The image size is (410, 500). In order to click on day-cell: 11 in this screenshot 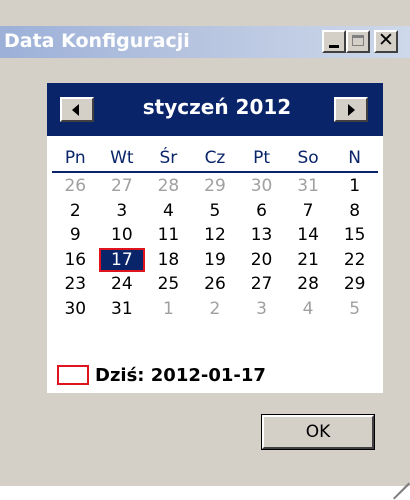, I will do `click(168, 235)`.